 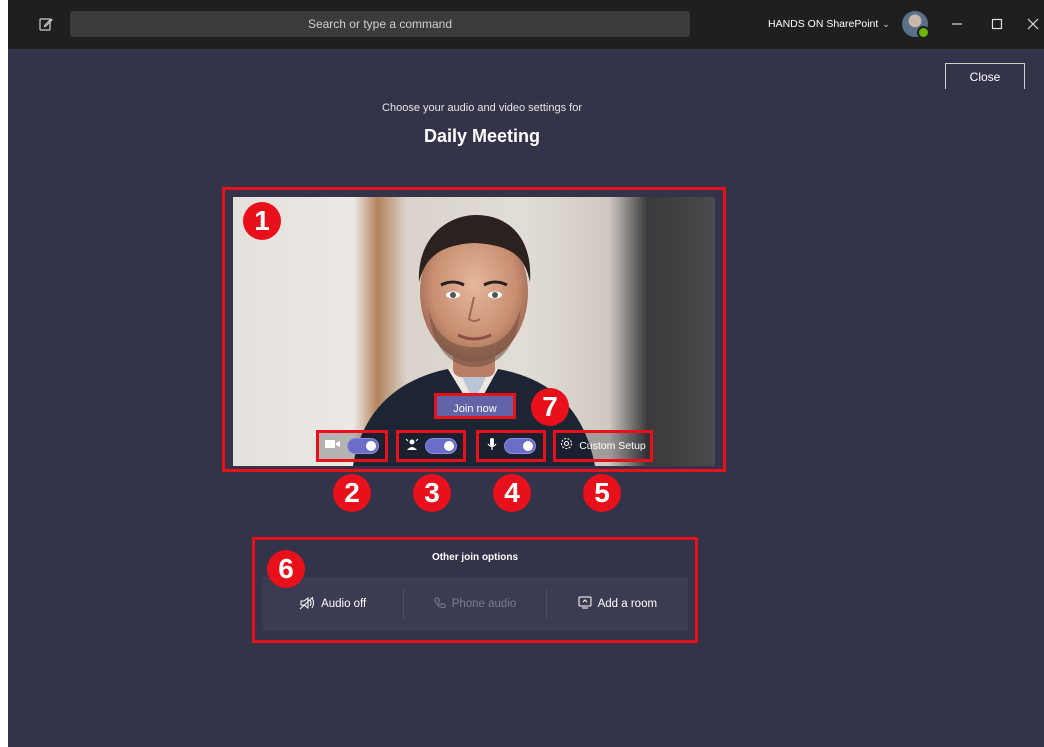 I want to click on background-blur-toggle, so click(x=441, y=446).